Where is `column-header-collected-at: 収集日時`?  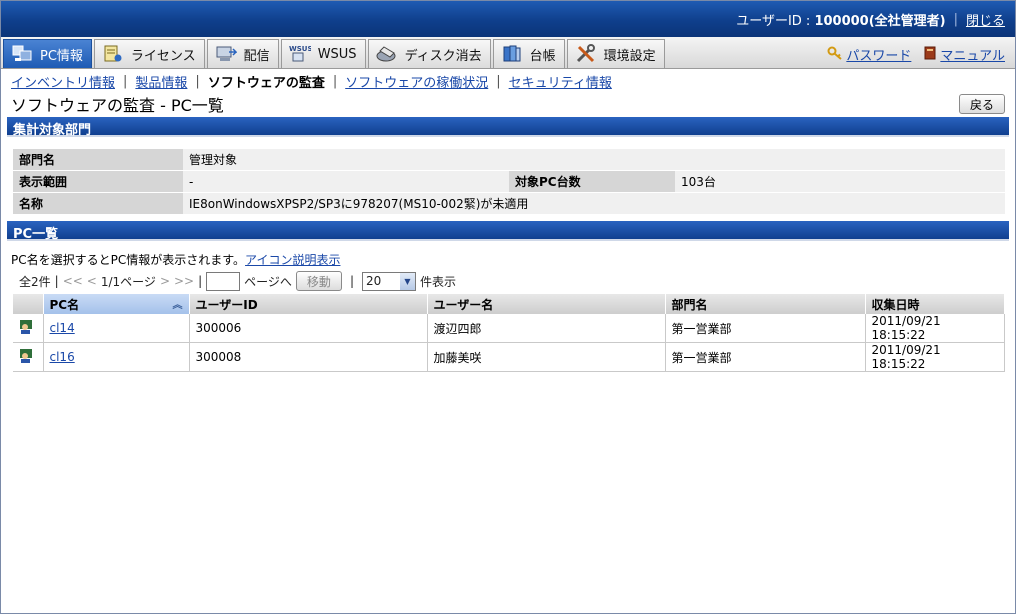 column-header-collected-at: 収集日時 is located at coordinates (935, 304).